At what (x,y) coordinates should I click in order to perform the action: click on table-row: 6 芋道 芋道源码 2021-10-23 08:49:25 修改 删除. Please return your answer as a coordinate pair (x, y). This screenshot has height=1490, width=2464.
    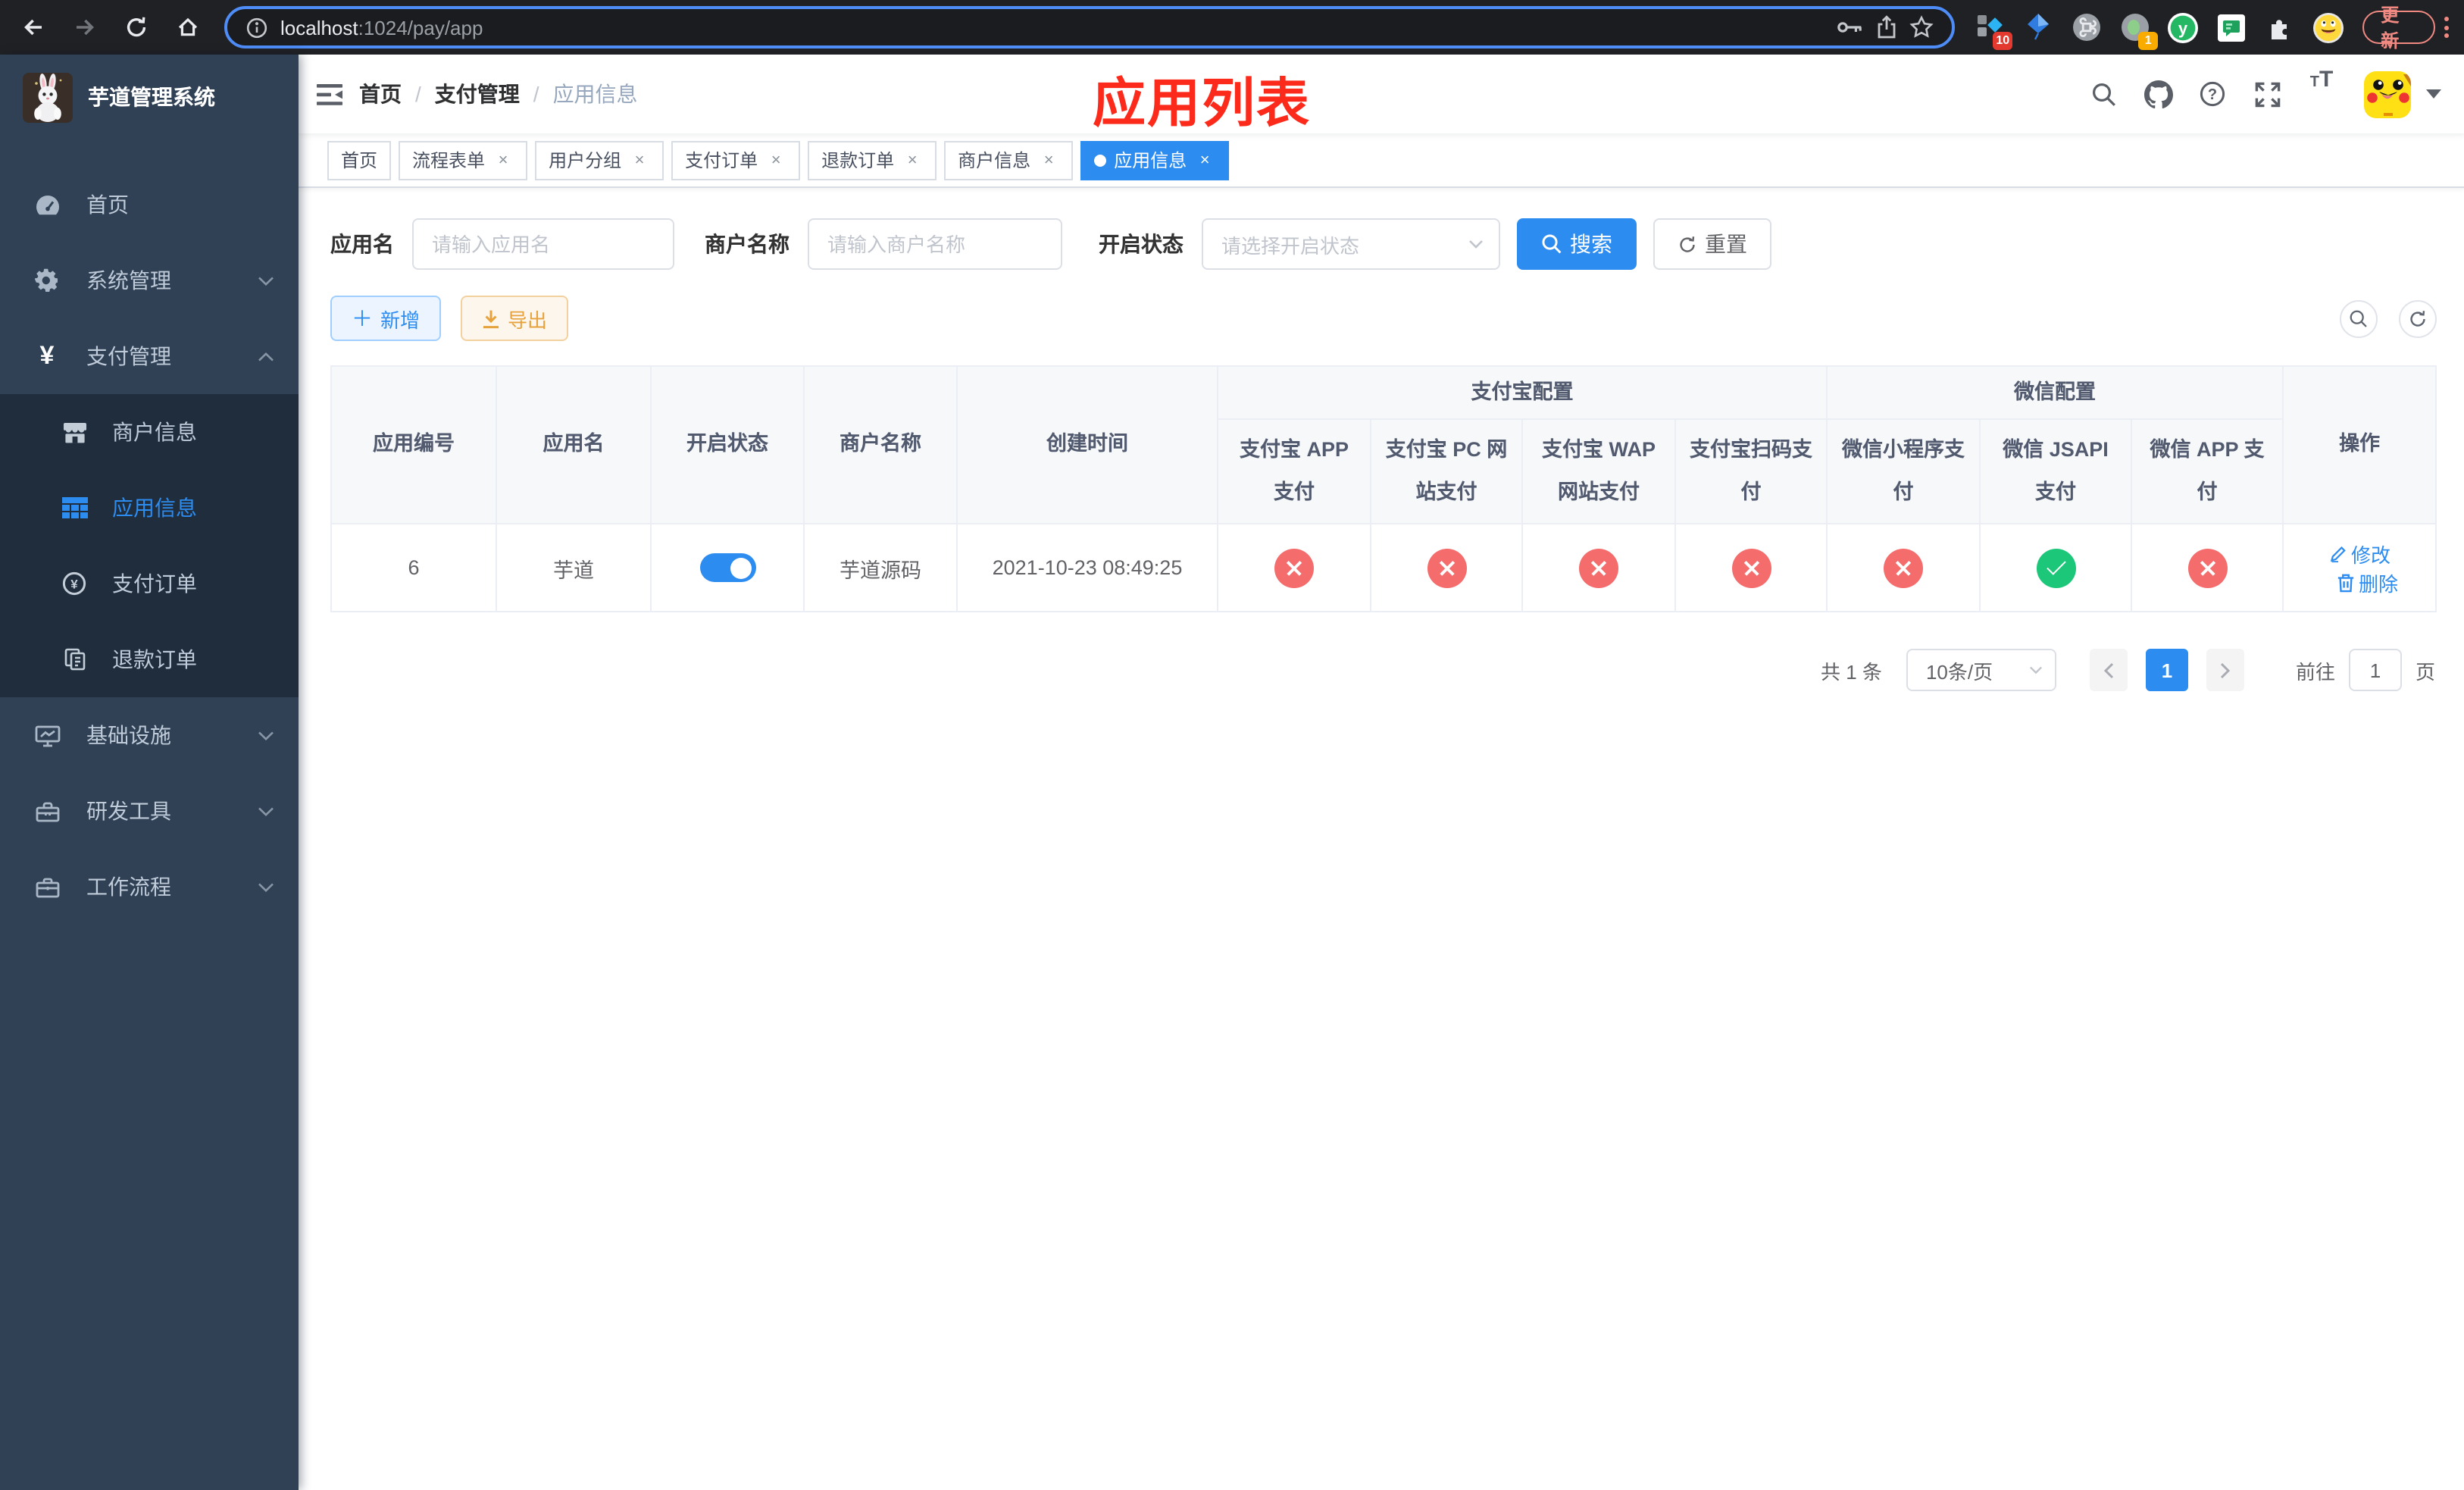
    Looking at the image, I should click on (1383, 568).